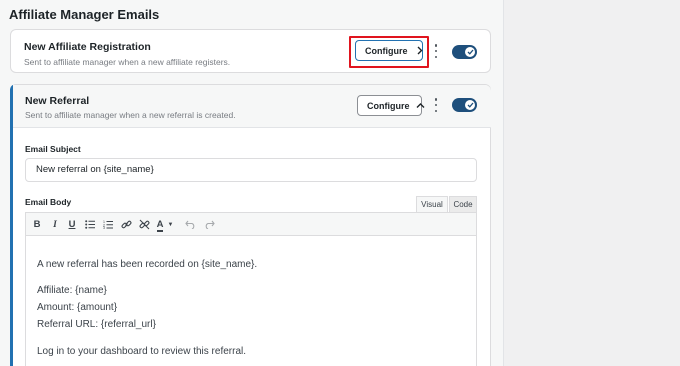 This screenshot has width=680, height=366. What do you see at coordinates (90, 224) in the screenshot?
I see `bullet-list-icon` at bounding box center [90, 224].